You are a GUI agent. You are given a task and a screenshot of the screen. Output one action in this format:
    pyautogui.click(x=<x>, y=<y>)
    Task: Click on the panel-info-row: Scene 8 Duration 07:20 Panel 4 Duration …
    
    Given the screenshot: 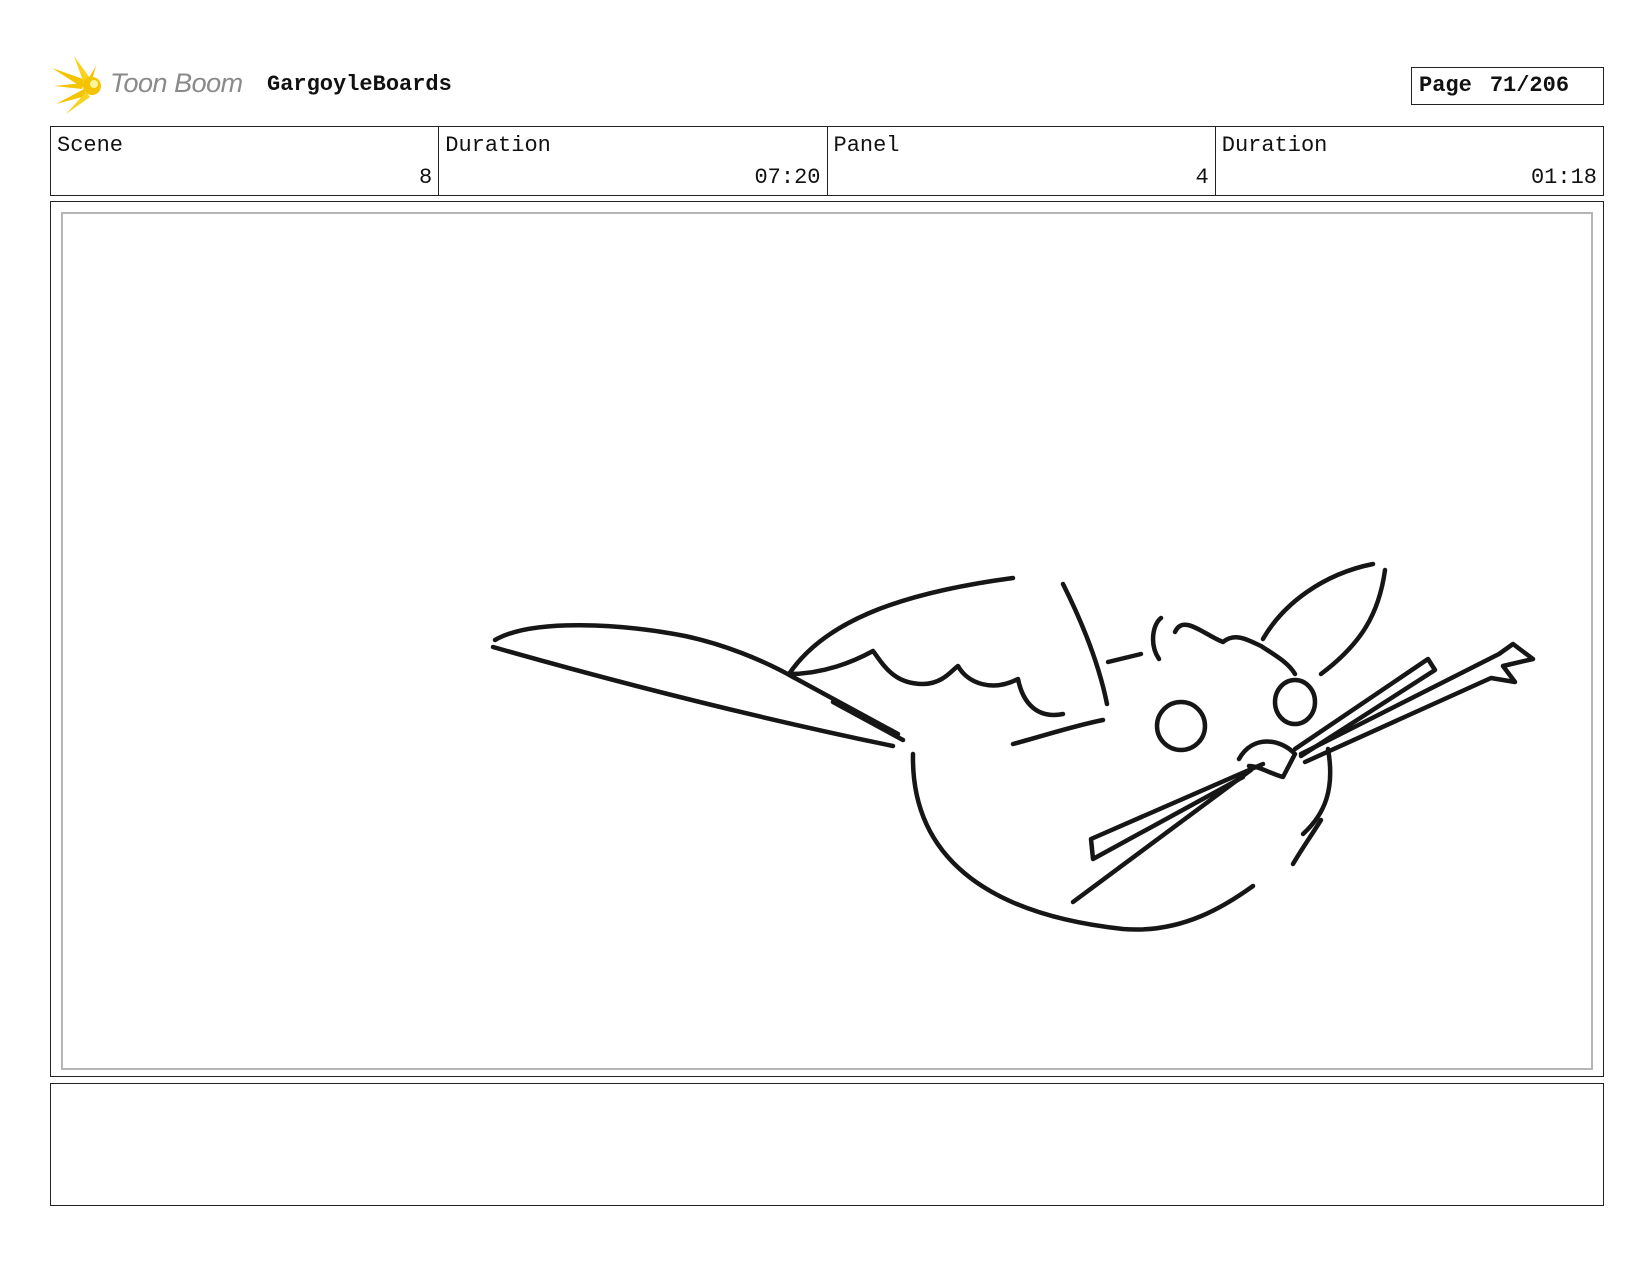 What is the action you would take?
    pyautogui.click(x=827, y=161)
    